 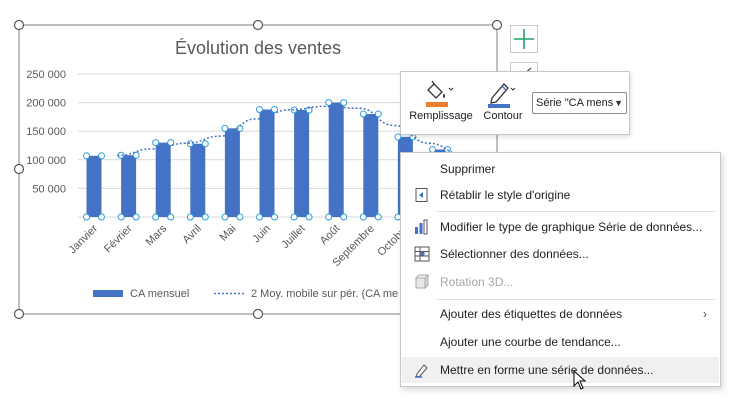 I want to click on paint-bucket-icon, so click(x=440, y=93).